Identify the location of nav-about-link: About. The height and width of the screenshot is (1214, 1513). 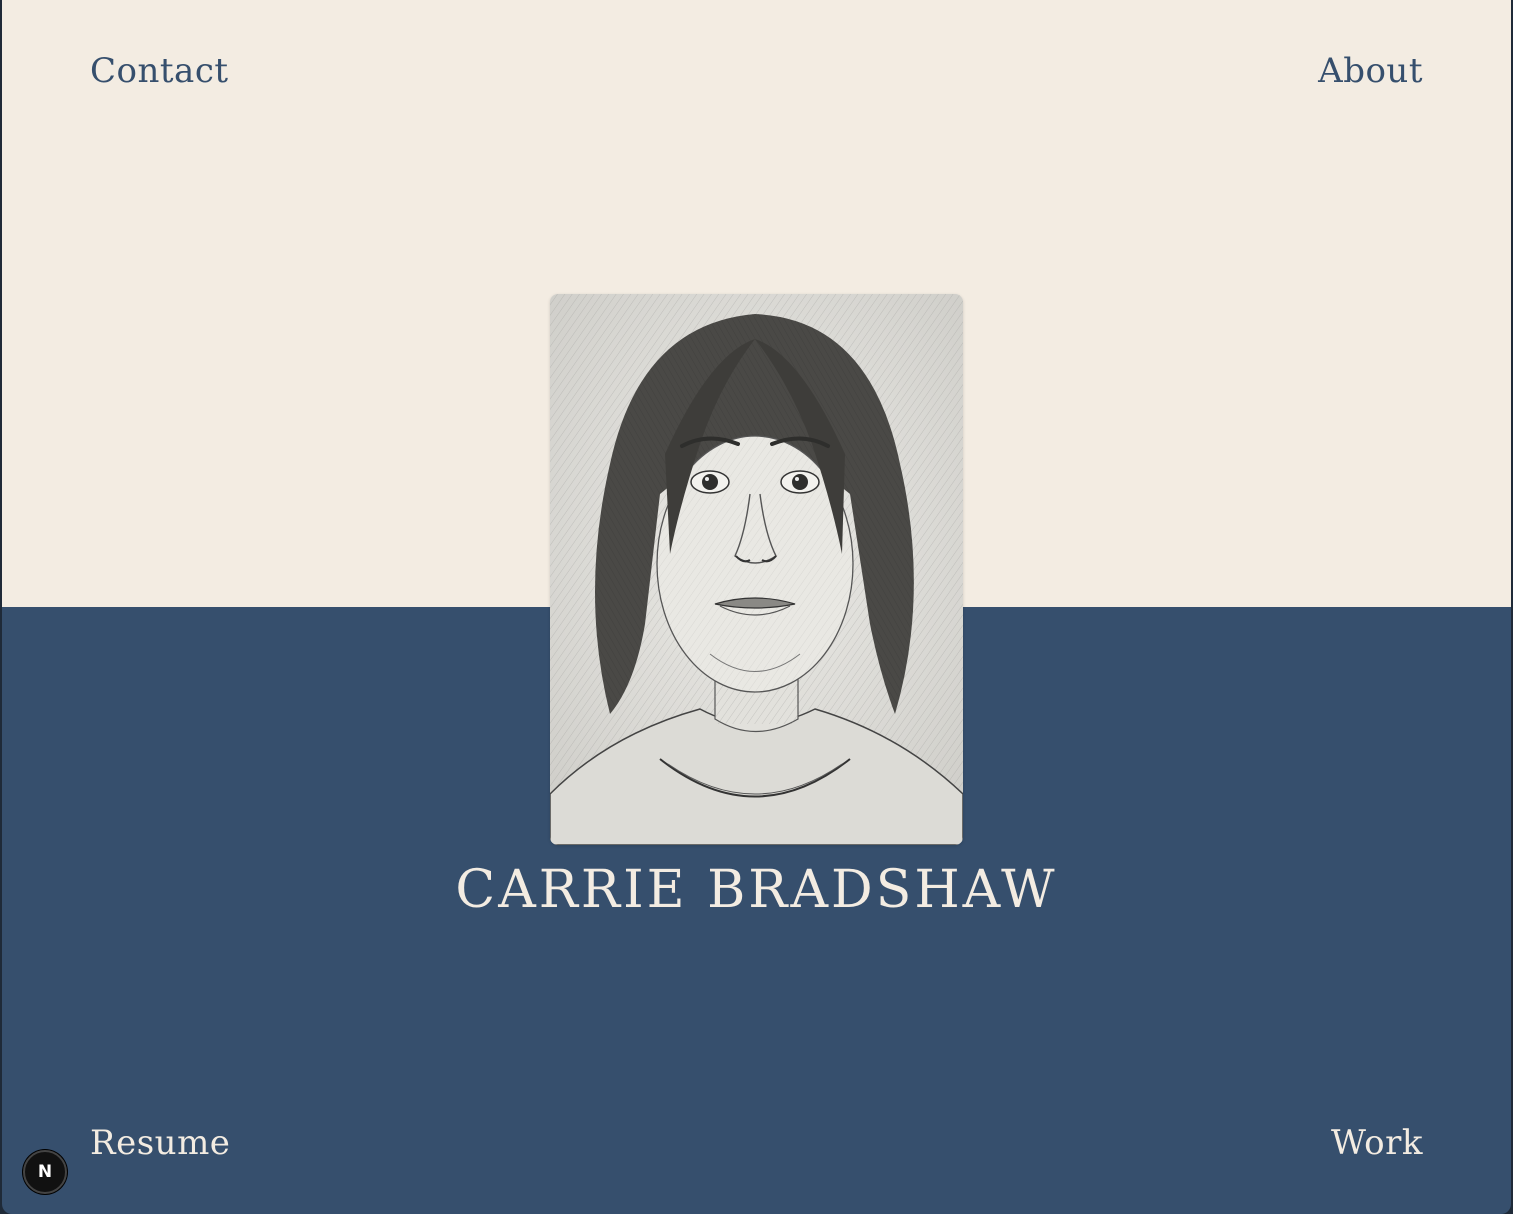
(1370, 71).